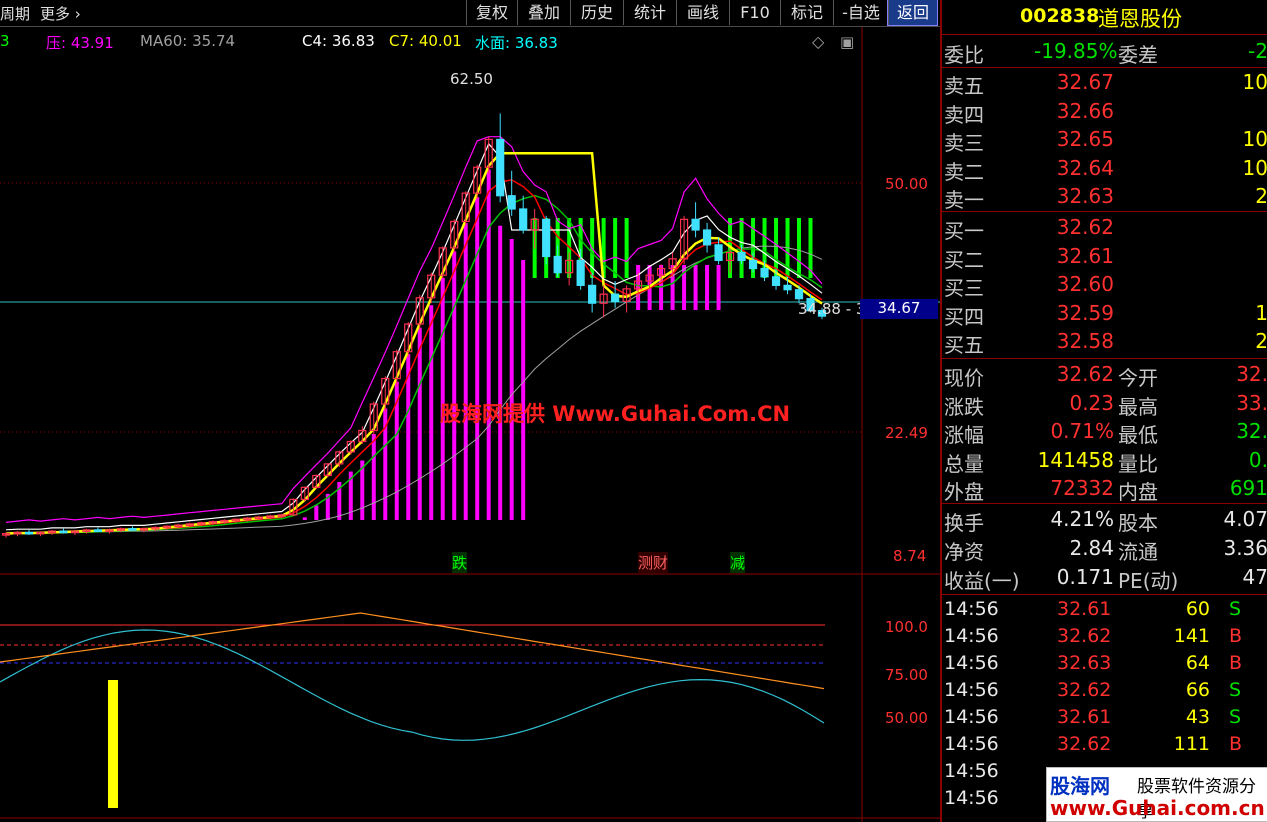 This screenshot has height=822, width=1267. I want to click on fundamental-value: 47, so click(1254, 577).